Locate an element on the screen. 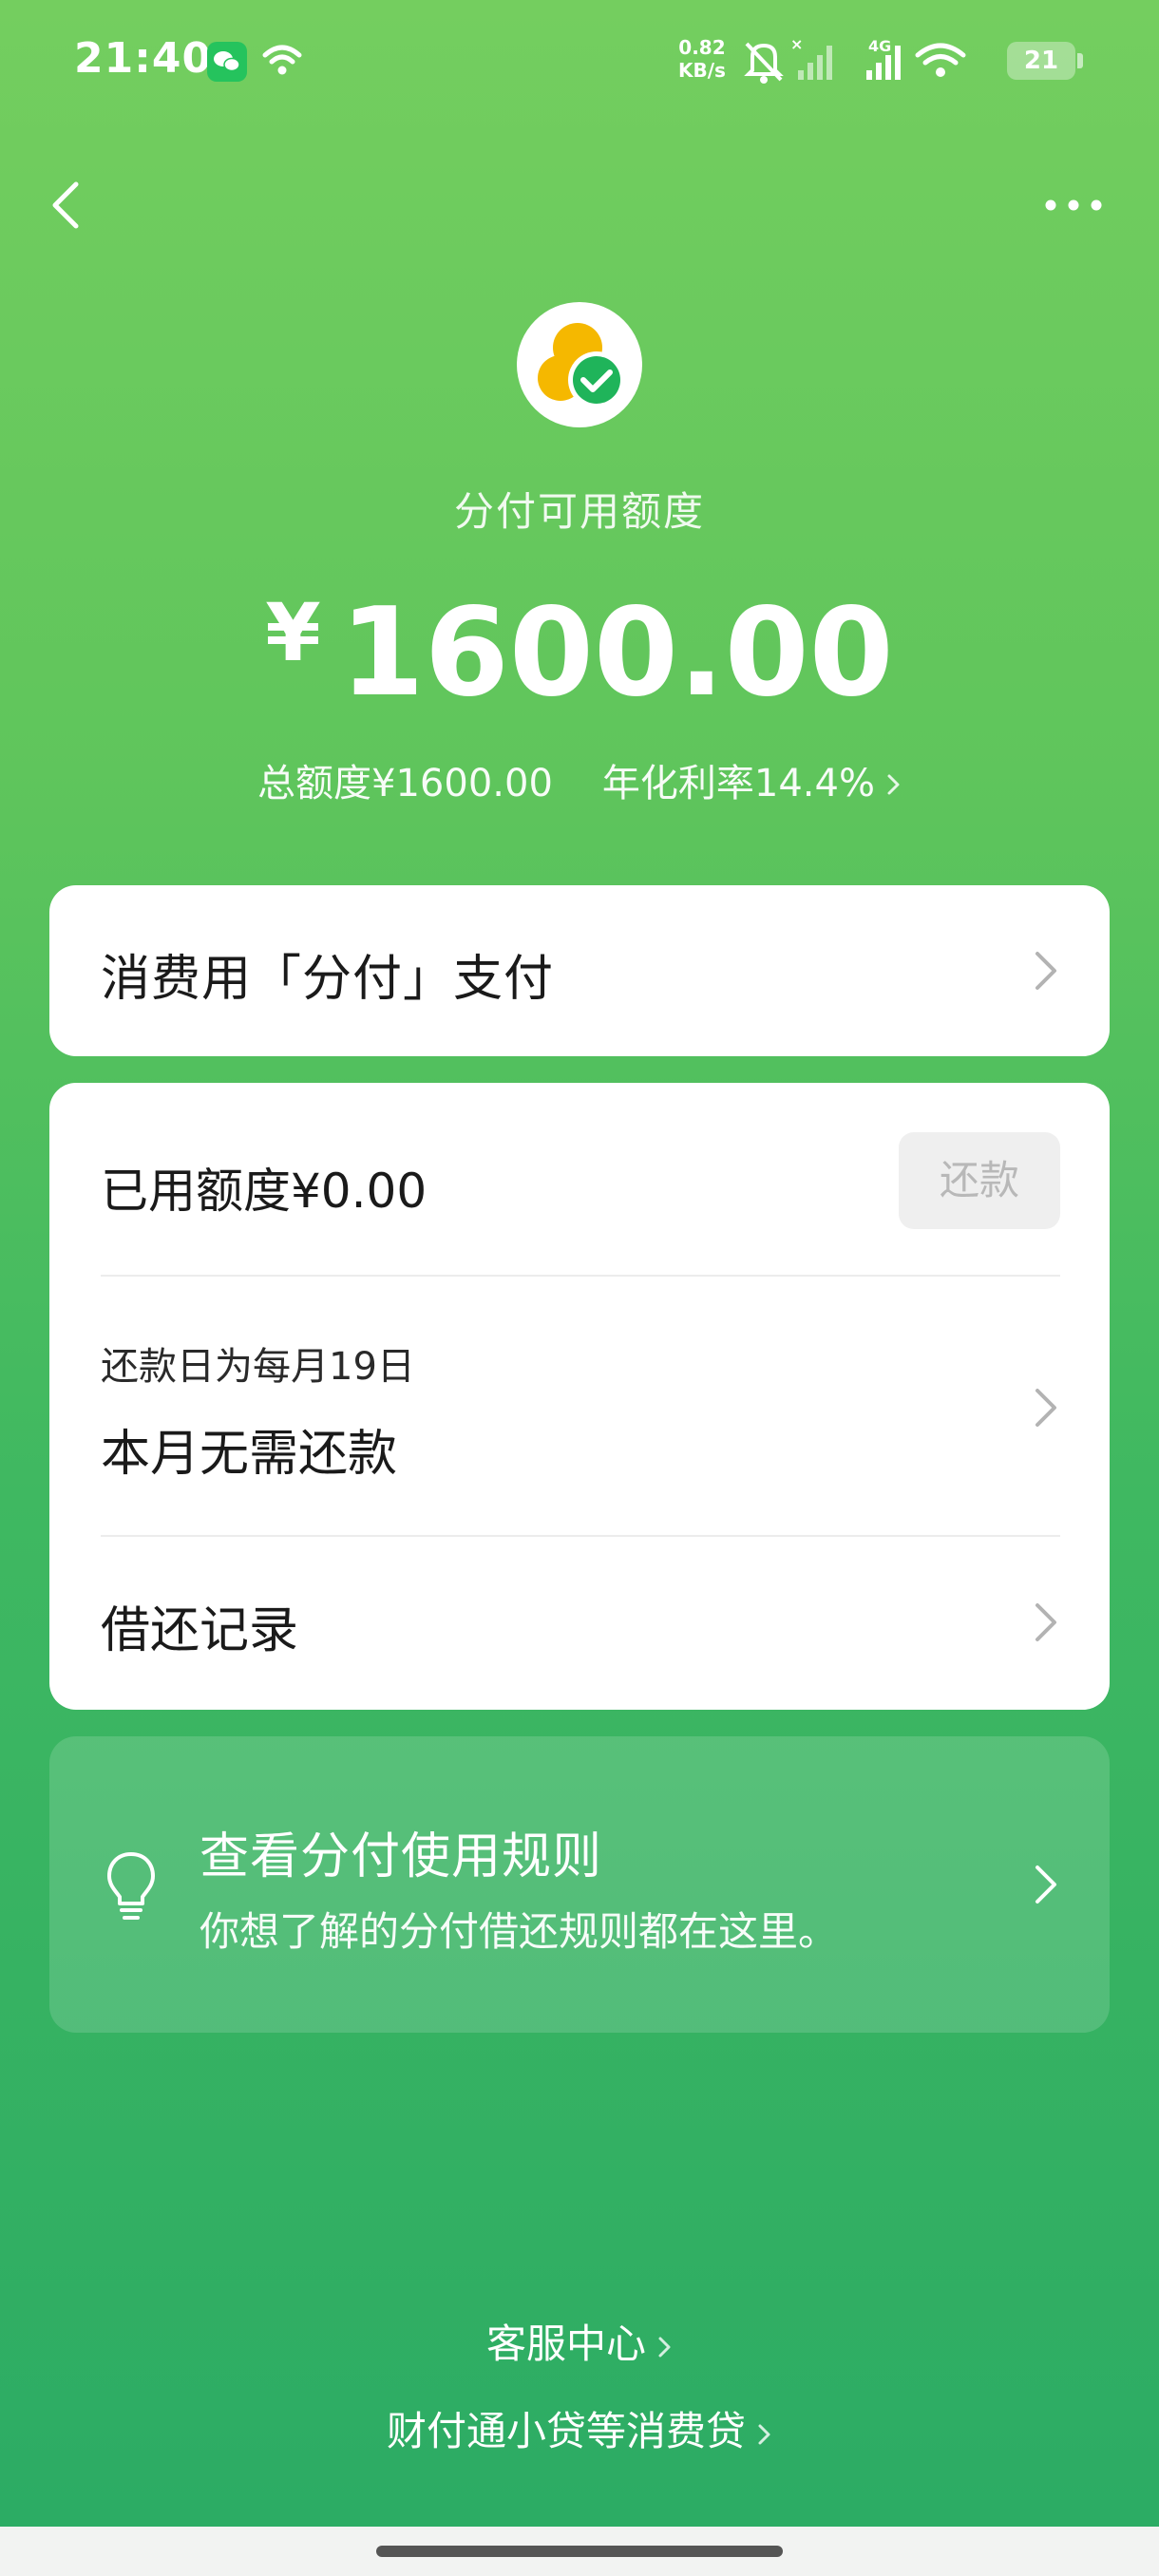 The image size is (1159, 2576). borrow-repay-records-label: 借还记录 is located at coordinates (200, 1630).